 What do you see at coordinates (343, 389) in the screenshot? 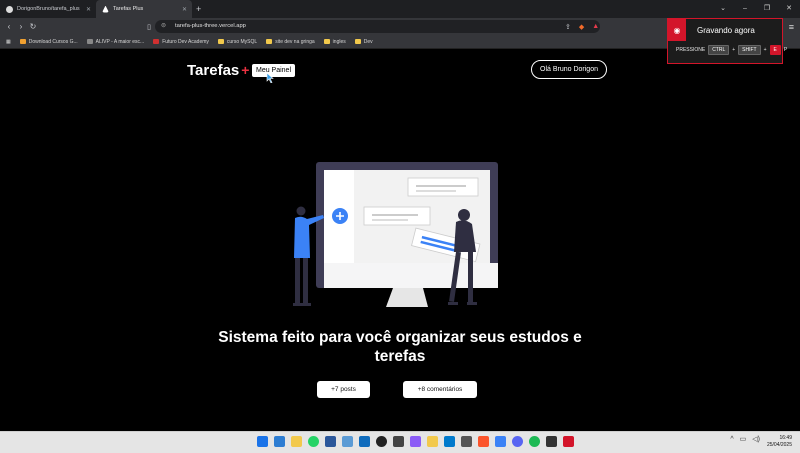
I see `posts-count-badge: +7 posts` at bounding box center [343, 389].